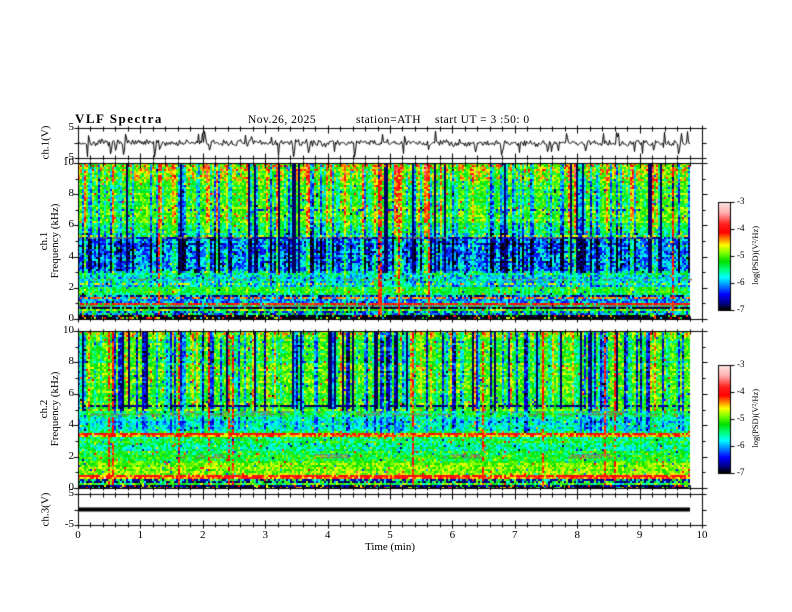  What do you see at coordinates (55, 241) in the screenshot?
I see `ylabel-ch1-frequency: Frequency (kHz)` at bounding box center [55, 241].